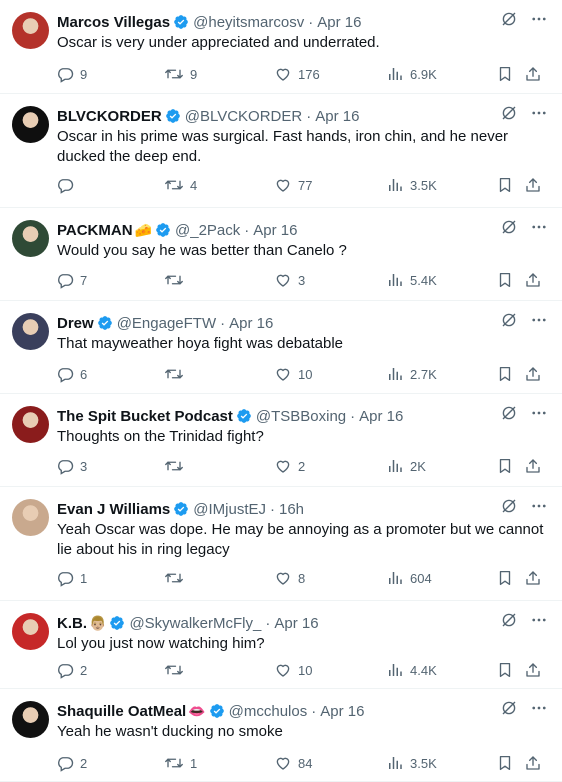 This screenshot has height=782, width=562. I want to click on views-button: 5.4K, so click(411, 280).